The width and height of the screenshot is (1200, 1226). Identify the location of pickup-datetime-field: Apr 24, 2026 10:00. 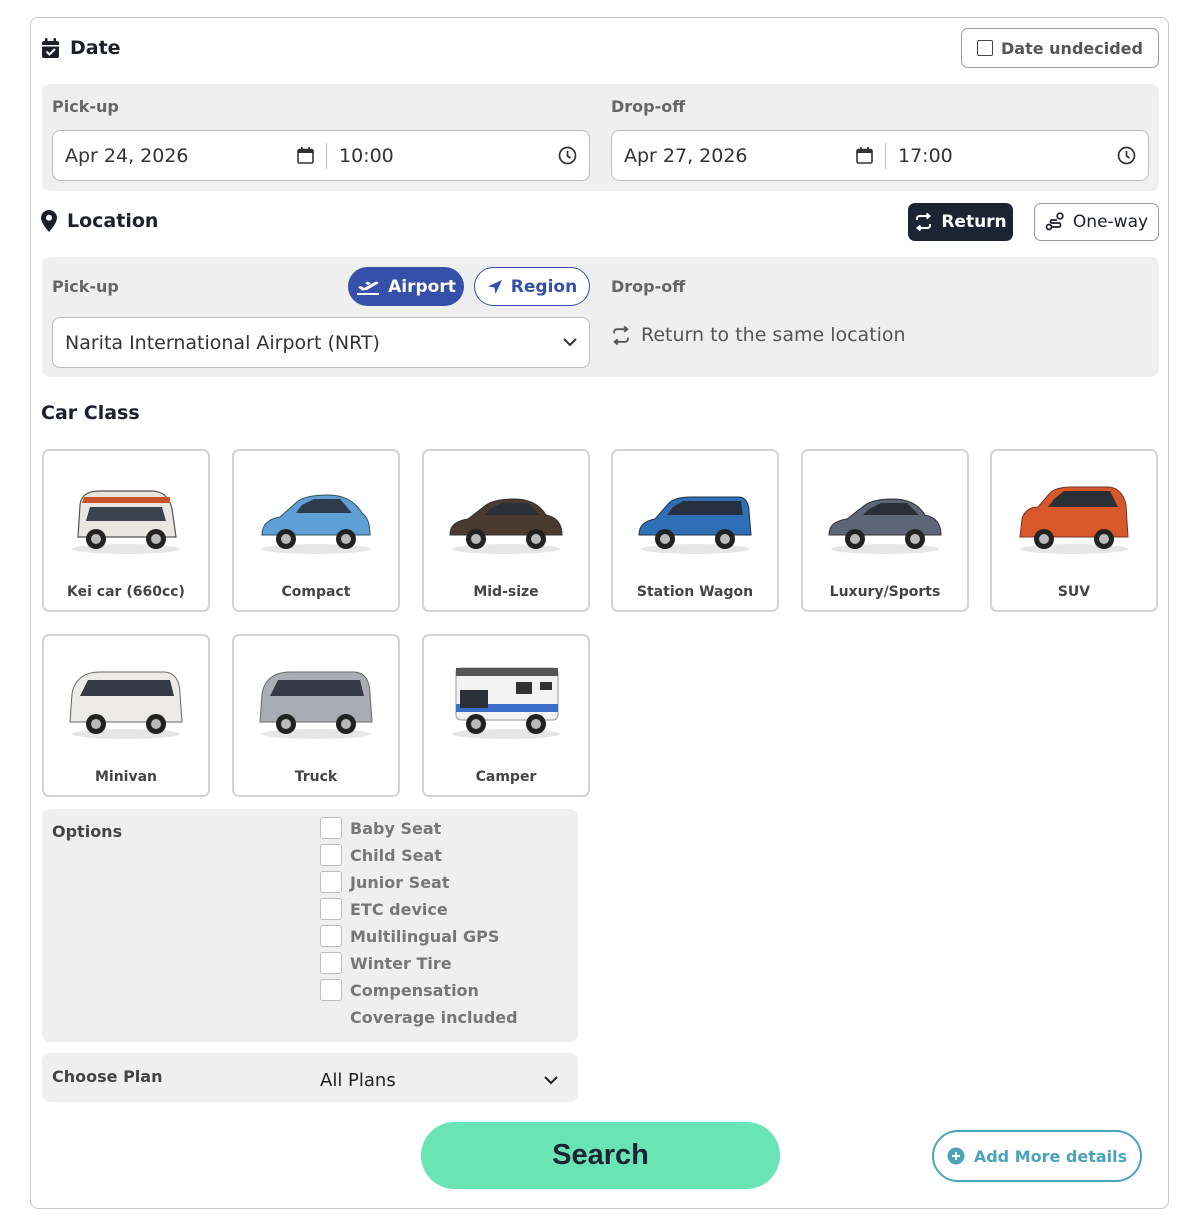
(321, 155).